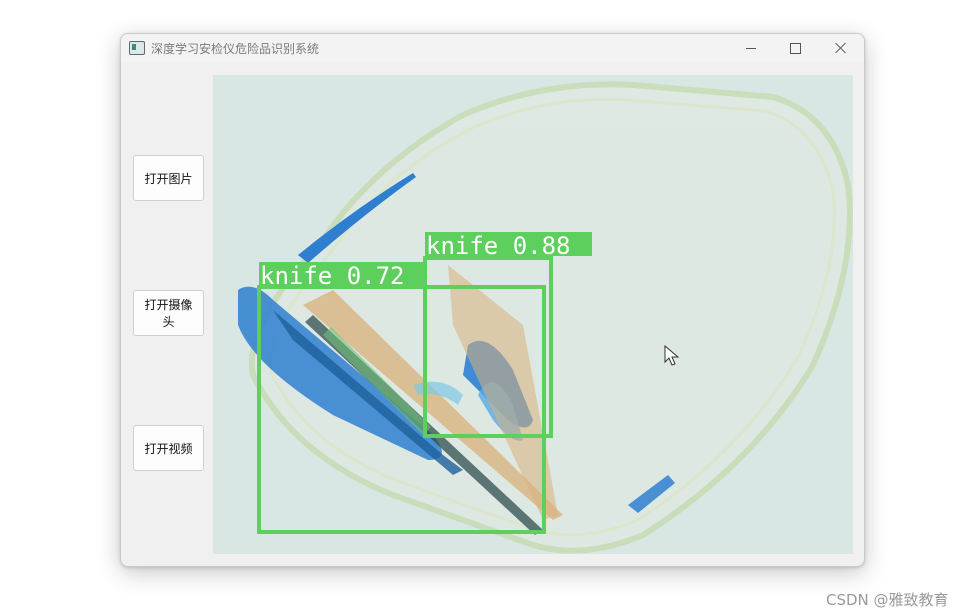  I want to click on app-icon, so click(137, 48).